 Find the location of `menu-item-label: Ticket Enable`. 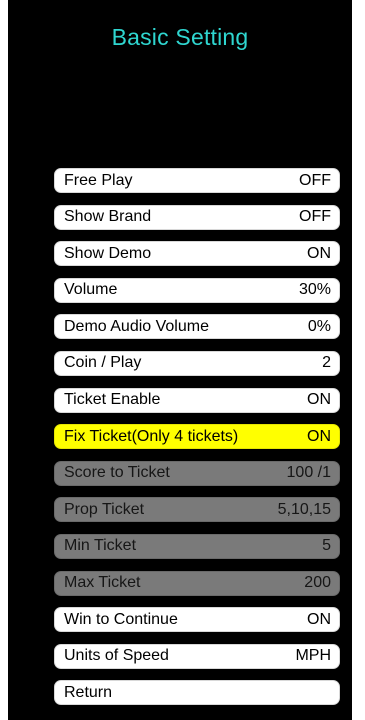

menu-item-label: Ticket Enable is located at coordinates (112, 400).